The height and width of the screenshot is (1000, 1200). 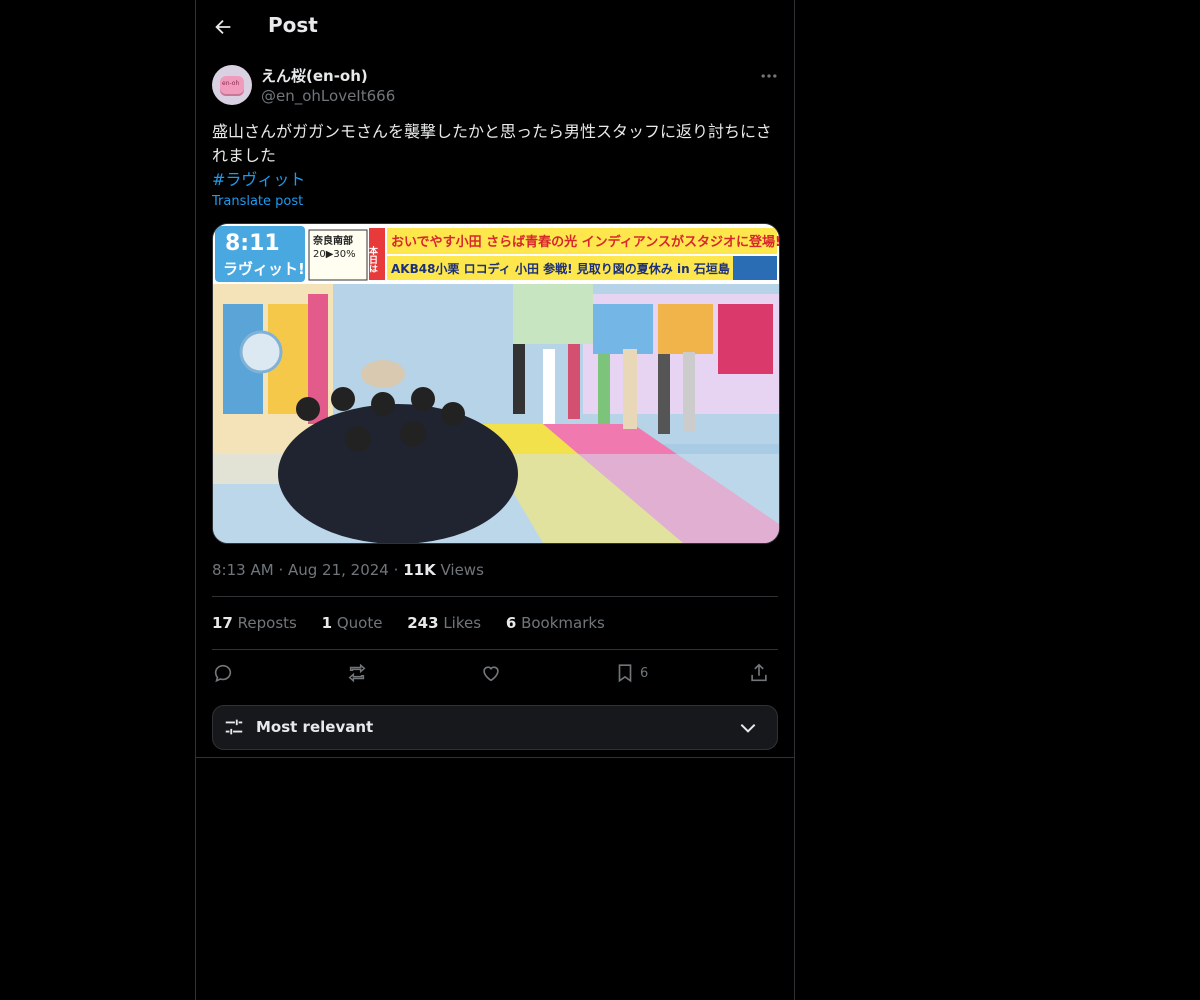 I want to click on author-handle: @en_ohLoveIt666, so click(x=328, y=96).